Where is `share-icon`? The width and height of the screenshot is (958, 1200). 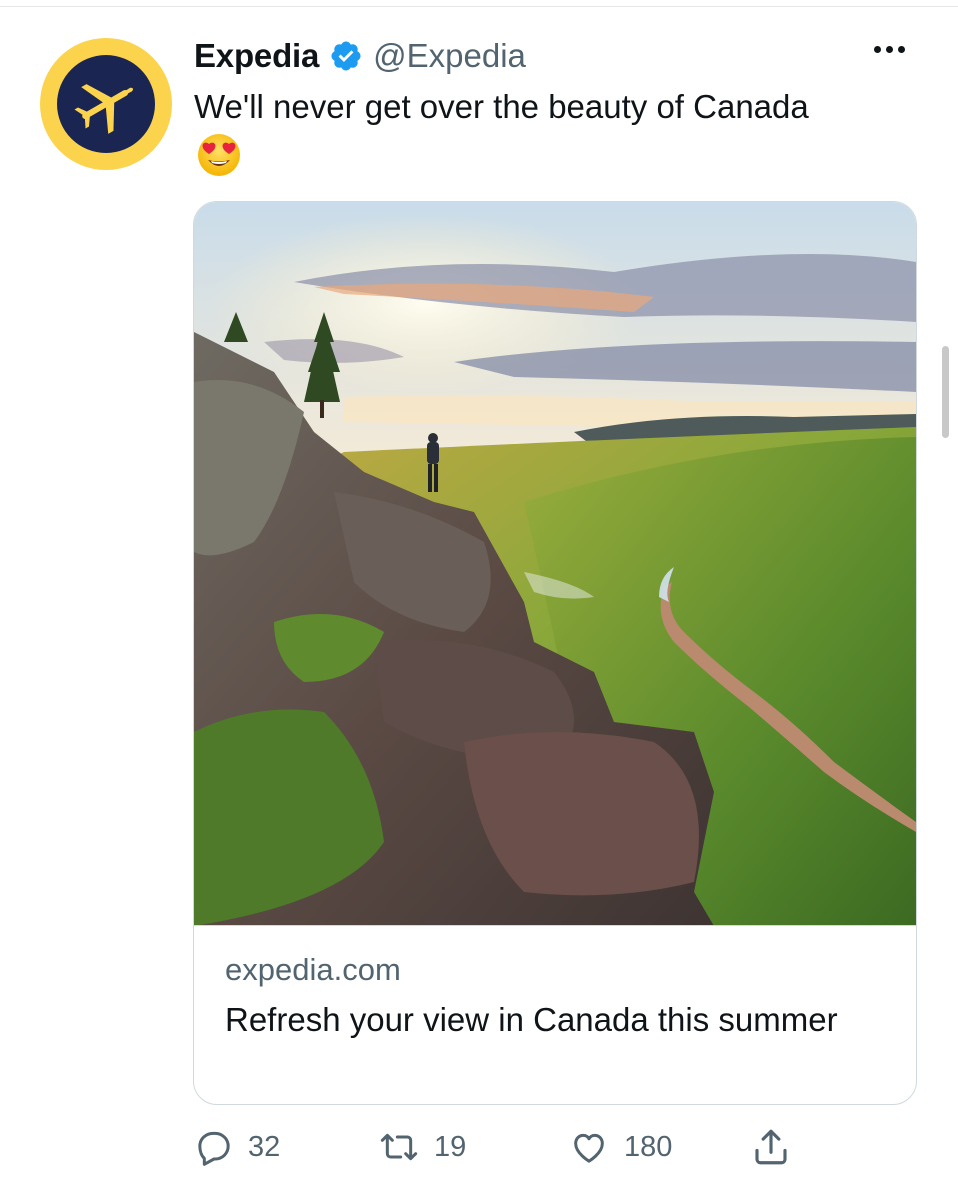 share-icon is located at coordinates (771, 1147).